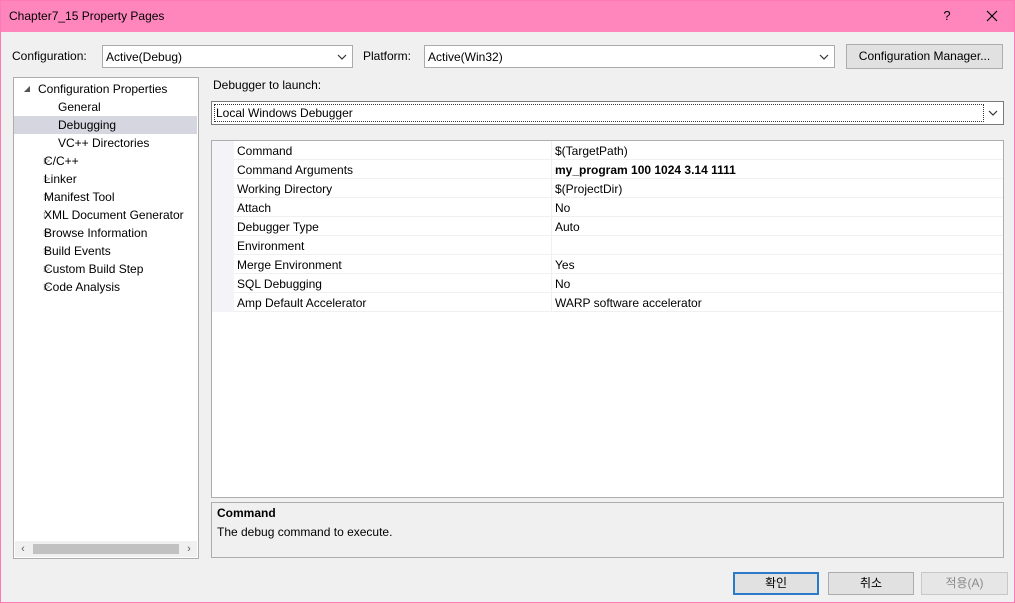  I want to click on property-name: Environment, so click(271, 246).